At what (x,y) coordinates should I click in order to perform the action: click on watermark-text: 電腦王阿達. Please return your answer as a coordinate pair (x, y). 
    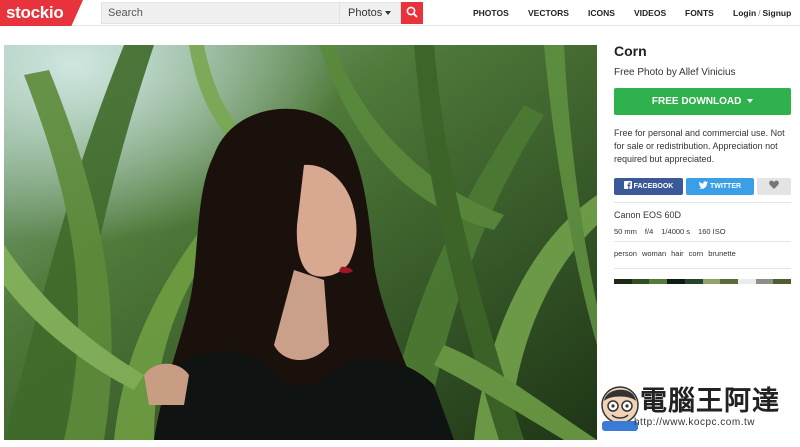
    Looking at the image, I should click on (710, 401).